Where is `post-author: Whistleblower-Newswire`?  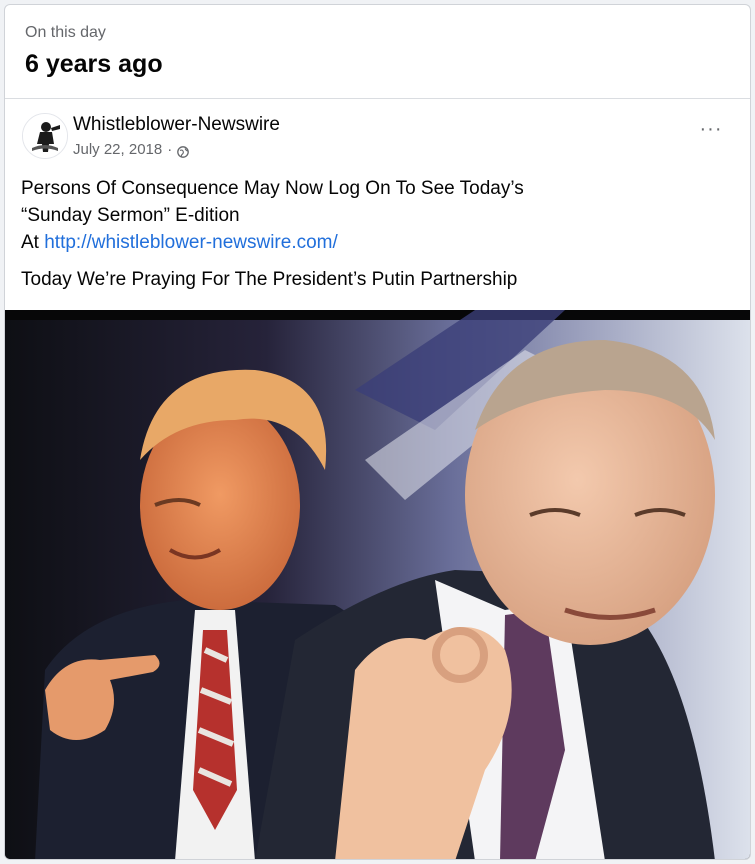 post-author: Whistleblower-Newswire is located at coordinates (176, 125).